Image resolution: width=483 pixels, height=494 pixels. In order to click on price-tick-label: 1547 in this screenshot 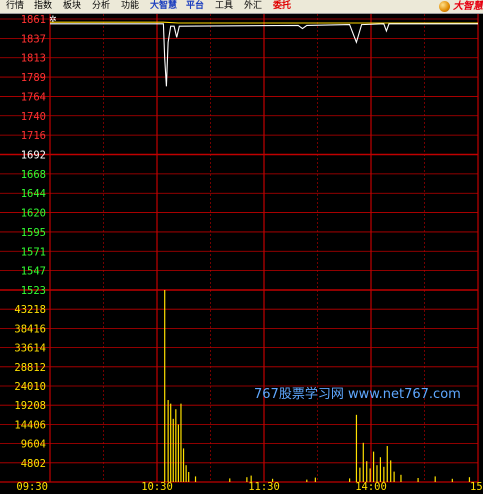, I will do `click(33, 272)`.